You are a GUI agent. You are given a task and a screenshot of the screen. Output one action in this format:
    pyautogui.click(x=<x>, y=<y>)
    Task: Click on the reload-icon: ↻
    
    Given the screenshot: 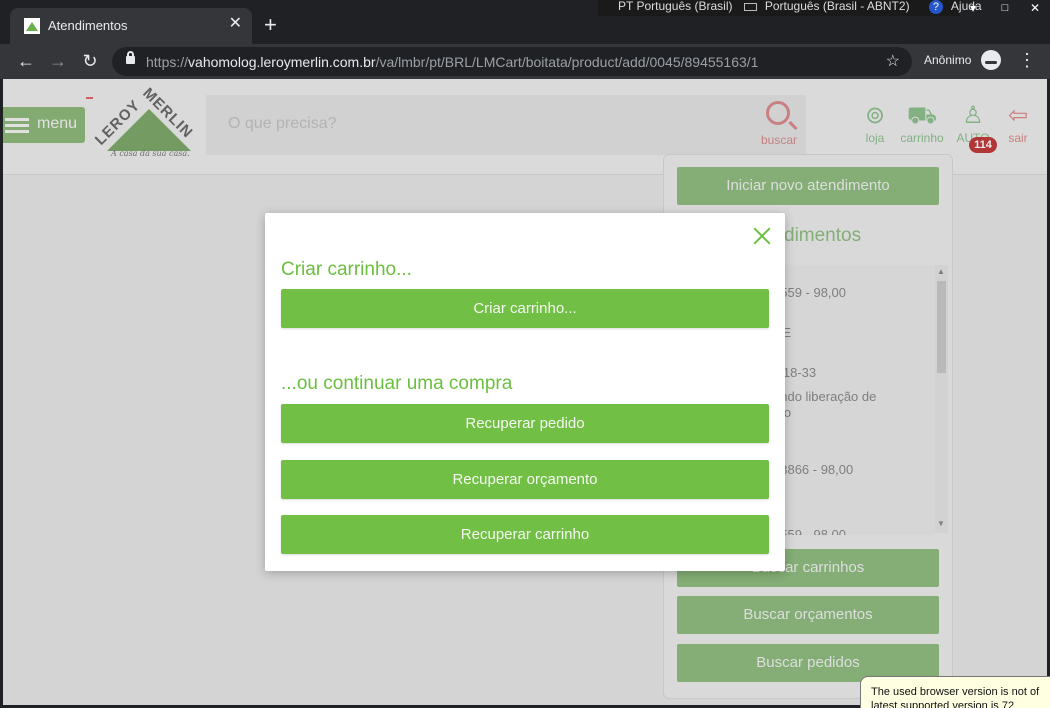 What is the action you would take?
    pyautogui.click(x=90, y=62)
    